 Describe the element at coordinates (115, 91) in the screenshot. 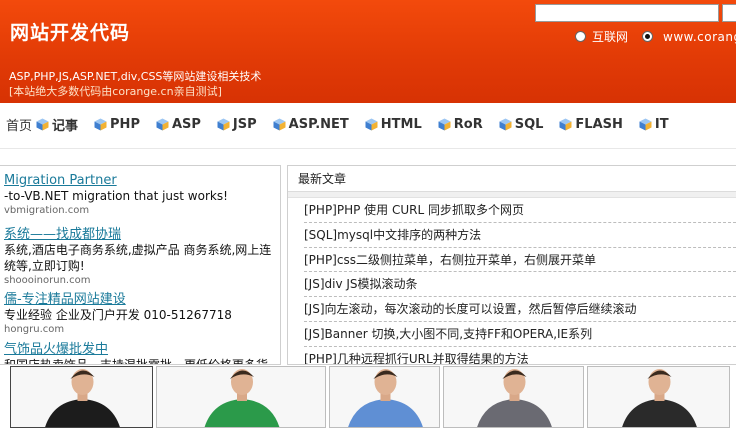

I see `header-note: [本站绝大多数代码由corange.cn亲自测试]` at that location.